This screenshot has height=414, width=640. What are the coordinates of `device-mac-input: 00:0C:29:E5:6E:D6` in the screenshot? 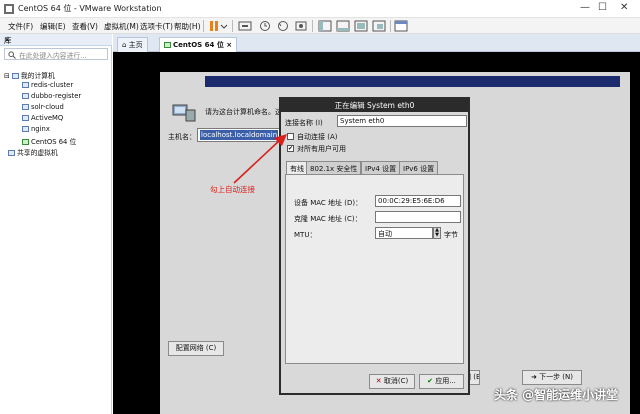 It's located at (418, 201).